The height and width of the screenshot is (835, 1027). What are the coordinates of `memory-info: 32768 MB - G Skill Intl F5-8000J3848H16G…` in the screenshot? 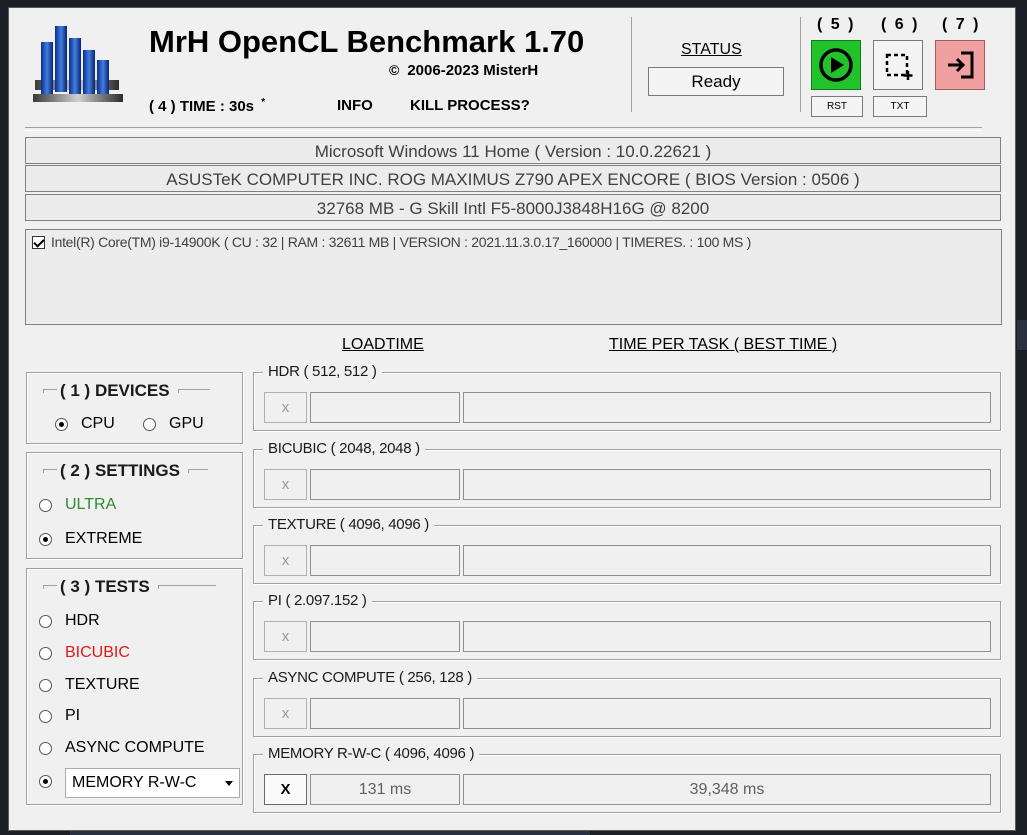 It's located at (513, 207).